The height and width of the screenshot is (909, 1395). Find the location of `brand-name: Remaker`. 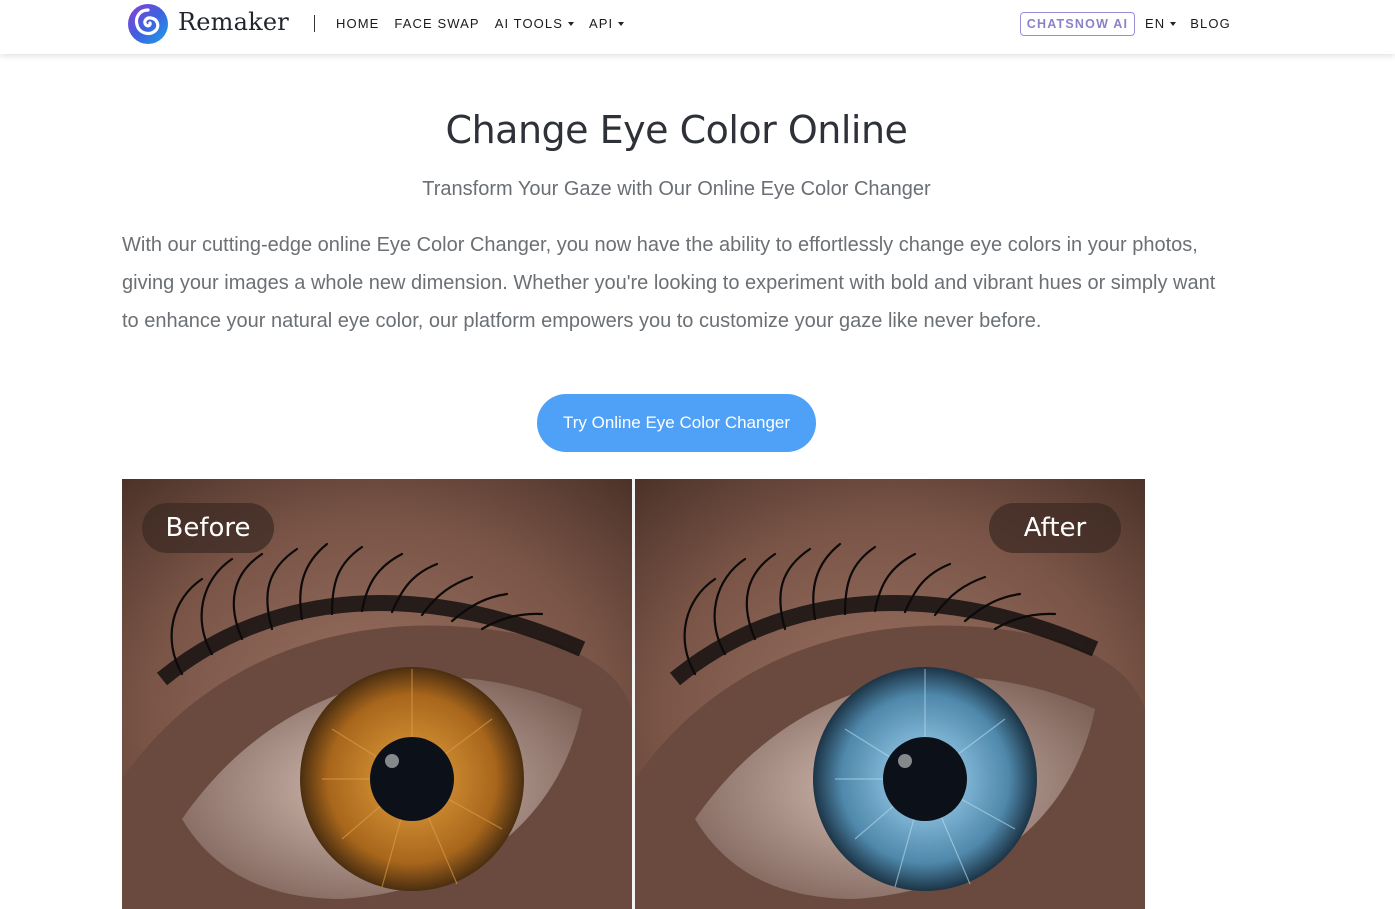

brand-name: Remaker is located at coordinates (233, 22).